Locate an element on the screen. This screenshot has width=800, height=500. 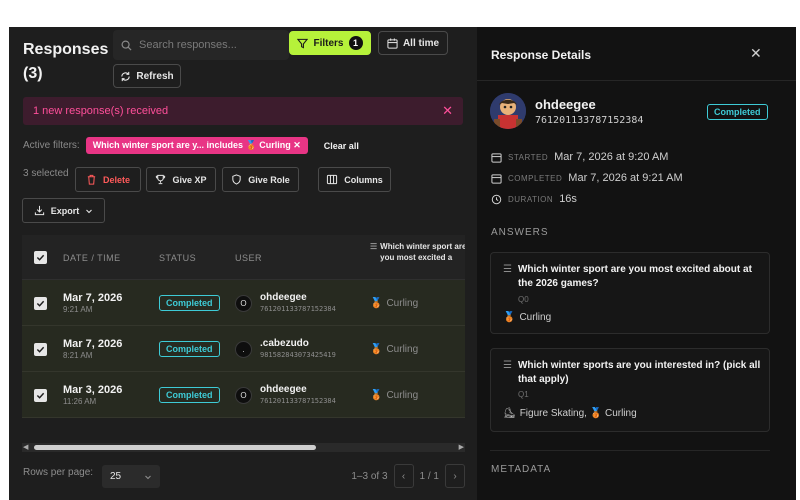
horizontal-scrollbar: ◀ ▶ is located at coordinates (243, 447).